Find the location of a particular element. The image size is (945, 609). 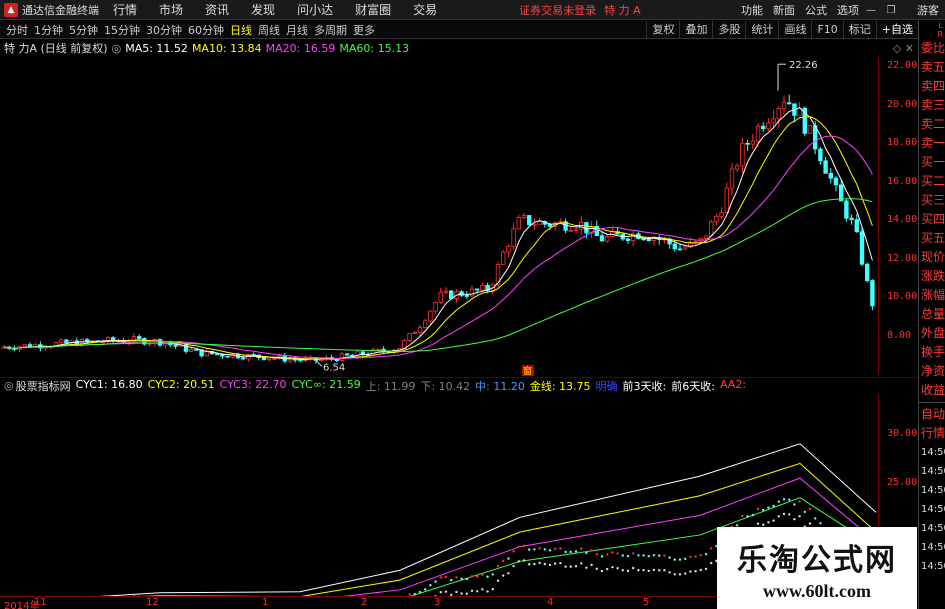

menu-item-market: 市场 is located at coordinates (171, 9).